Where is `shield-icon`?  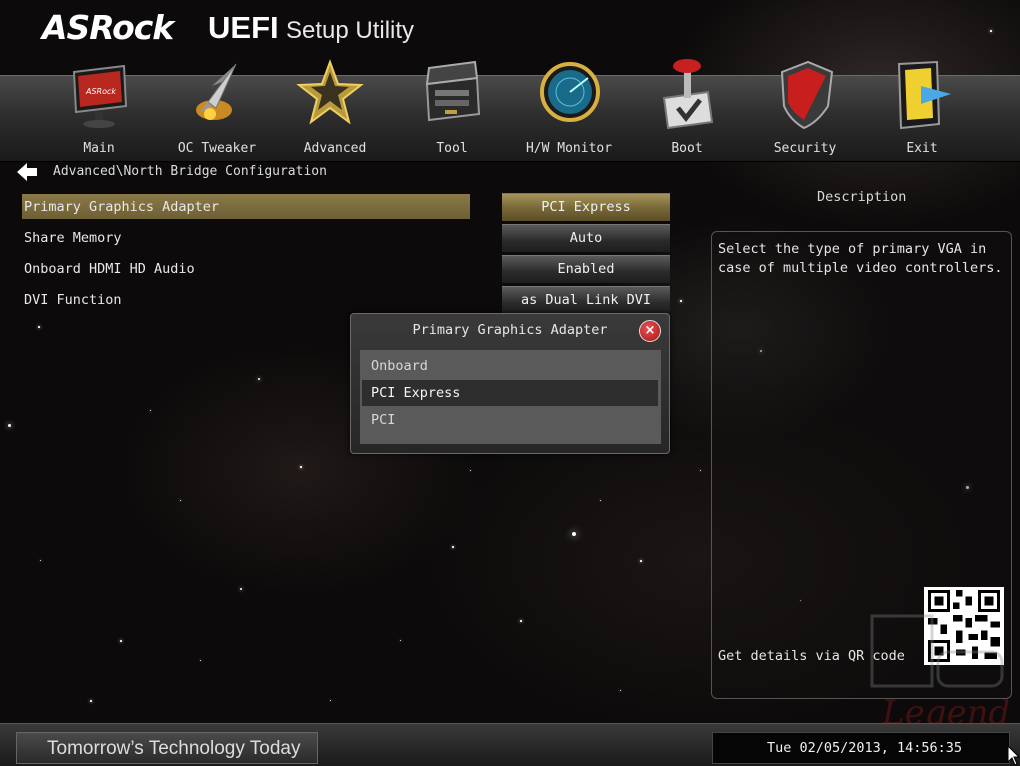
shield-icon is located at coordinates (807, 95).